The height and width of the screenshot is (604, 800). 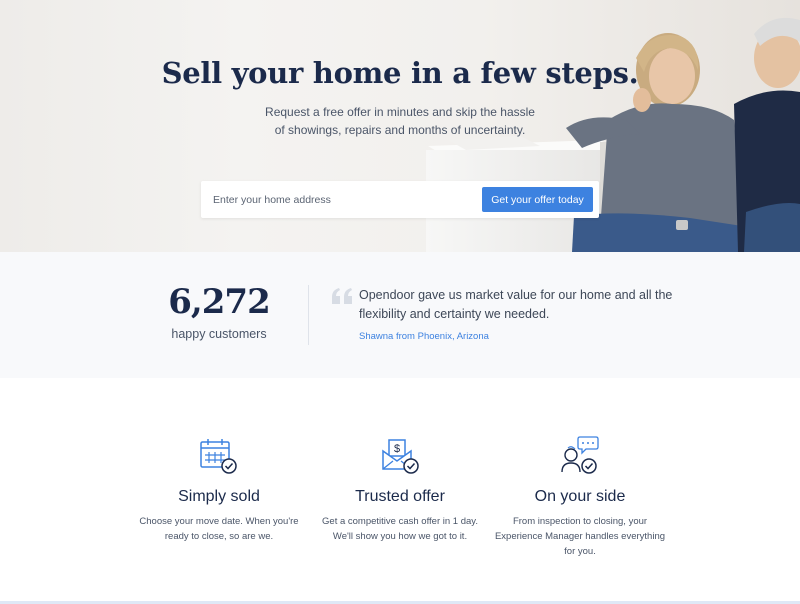 I want to click on hero-title: Sell your home in a few steps., so click(x=400, y=73).